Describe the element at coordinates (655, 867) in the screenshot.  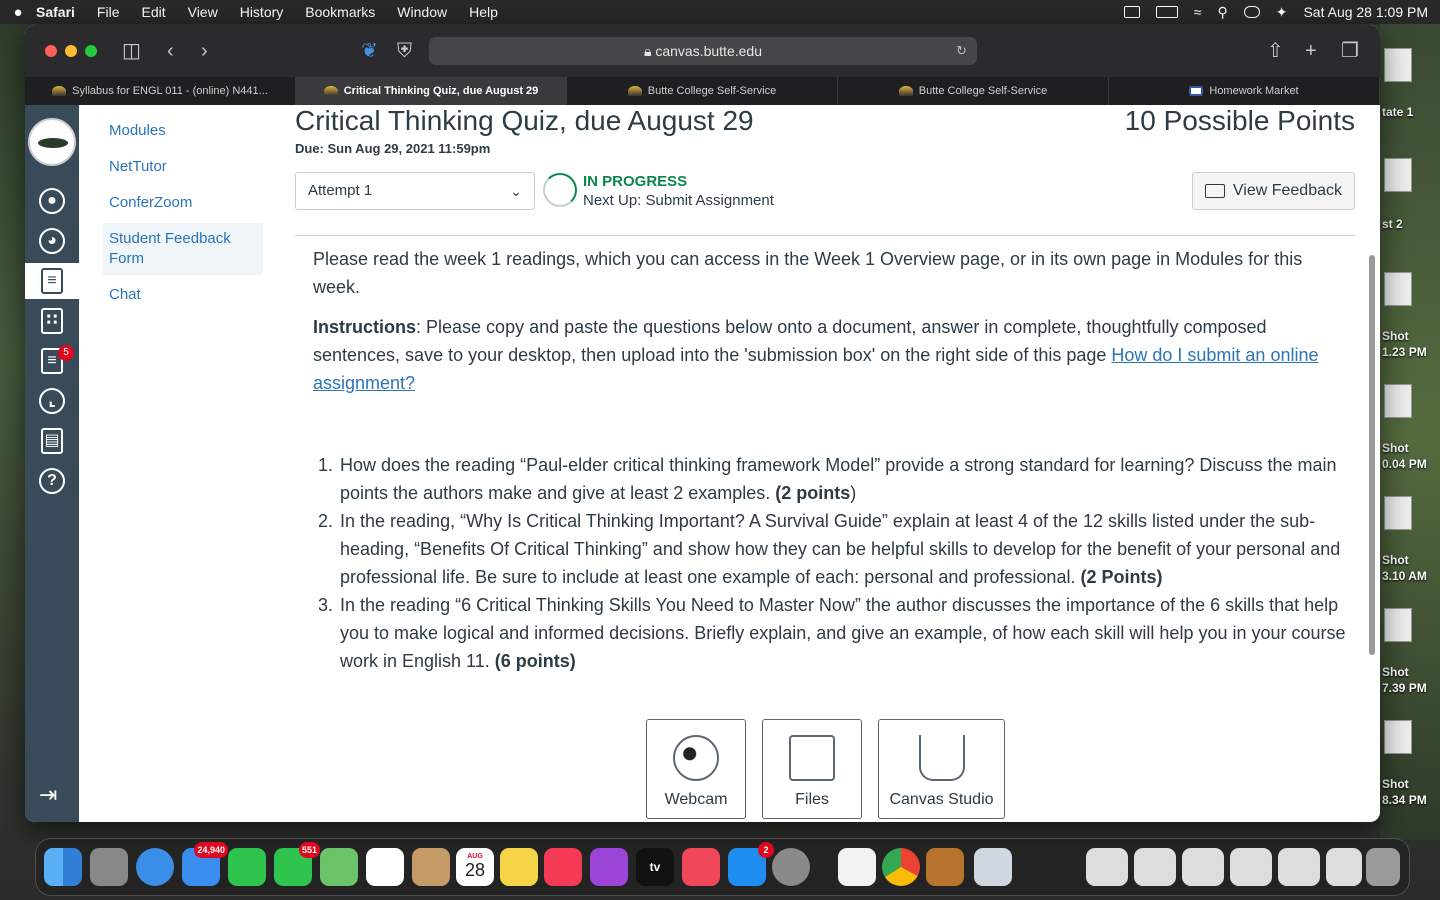
I see `apple-tv-icon: tv` at that location.